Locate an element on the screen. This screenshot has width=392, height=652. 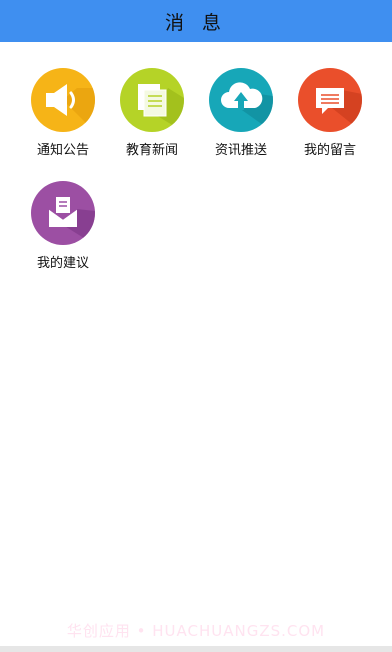
title-bar: 消 息 is located at coordinates (196, 21).